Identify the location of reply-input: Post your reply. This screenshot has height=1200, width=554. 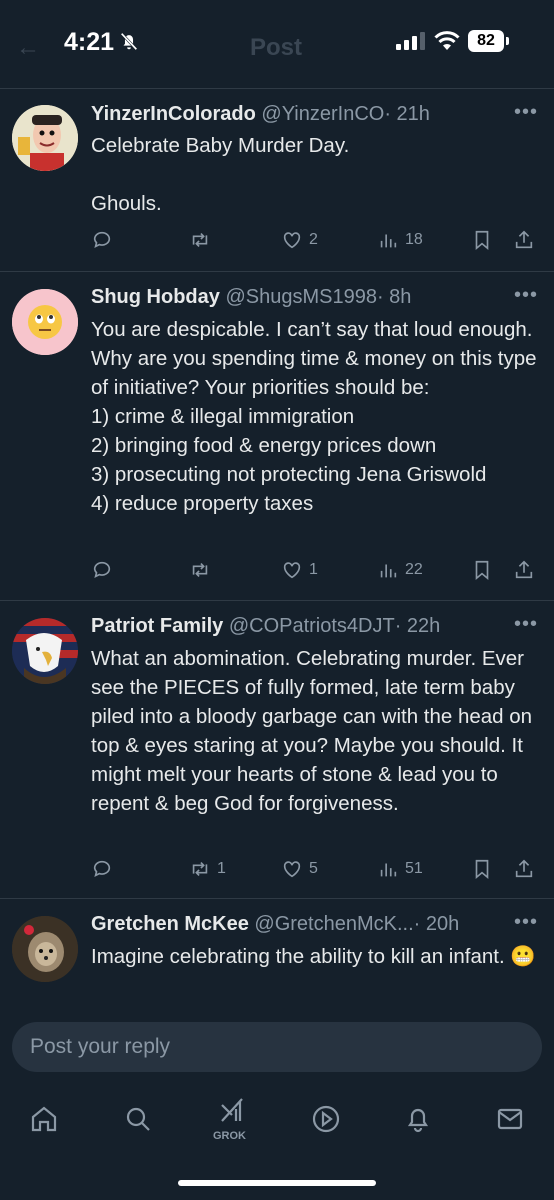
(277, 1047).